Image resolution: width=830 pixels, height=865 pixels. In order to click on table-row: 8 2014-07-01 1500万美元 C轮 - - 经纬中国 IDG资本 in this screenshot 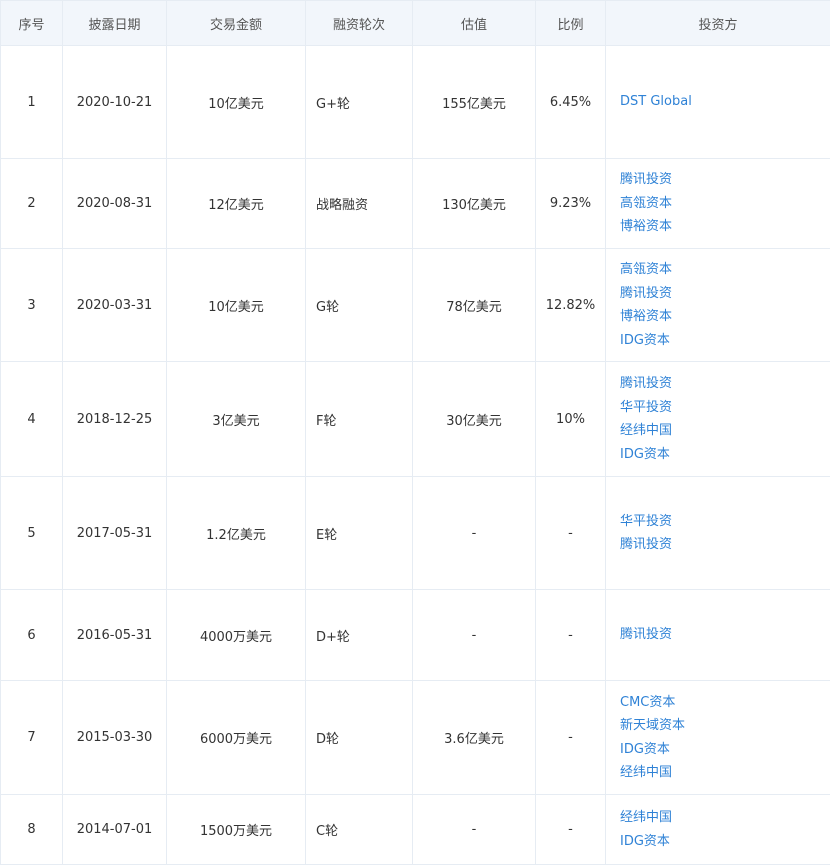, I will do `click(415, 830)`.